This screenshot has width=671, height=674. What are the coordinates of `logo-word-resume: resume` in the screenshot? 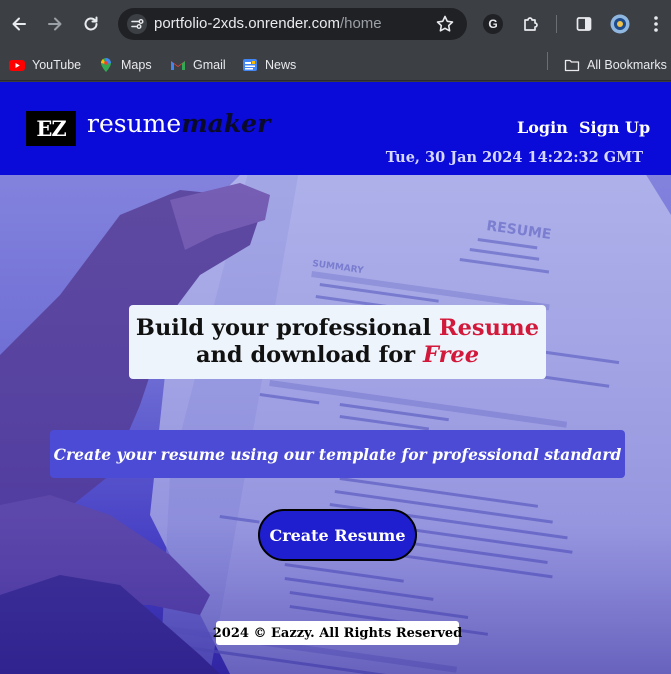 It's located at (134, 123).